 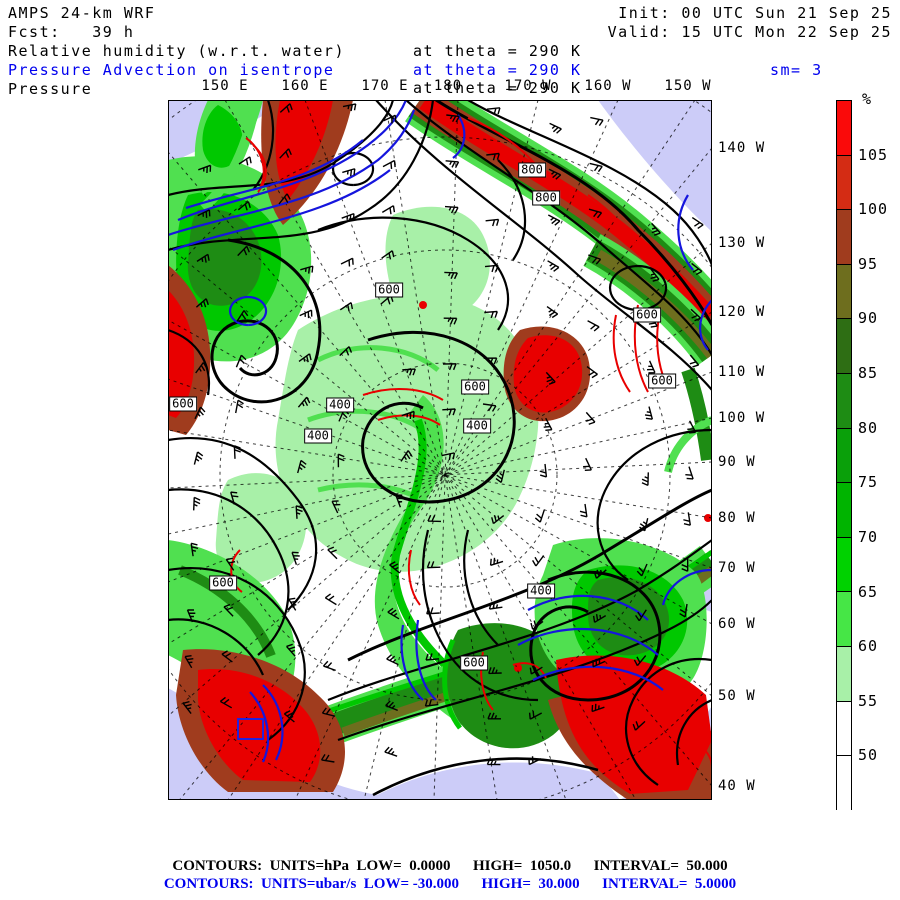 I want to click on top-axis-label: 160 W, so click(x=608, y=86).